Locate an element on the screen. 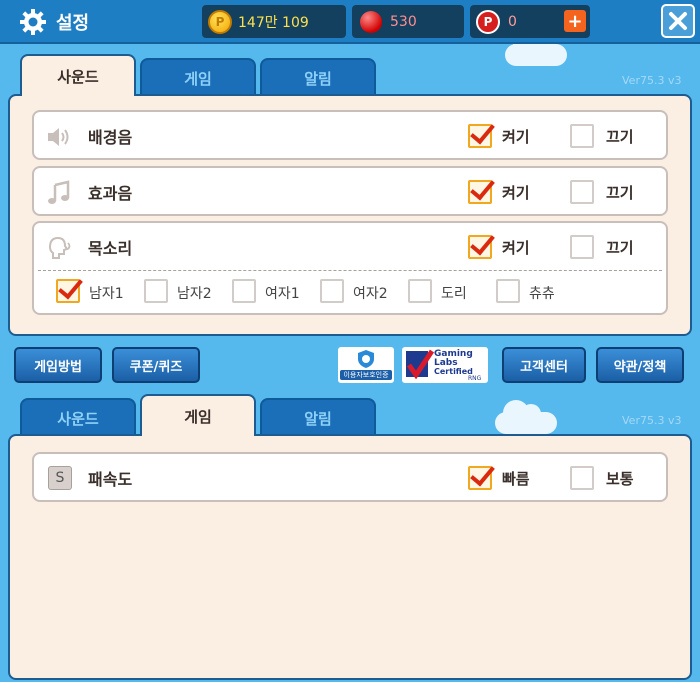 The width and height of the screenshot is (700, 682). point-amount: 0 is located at coordinates (512, 21).